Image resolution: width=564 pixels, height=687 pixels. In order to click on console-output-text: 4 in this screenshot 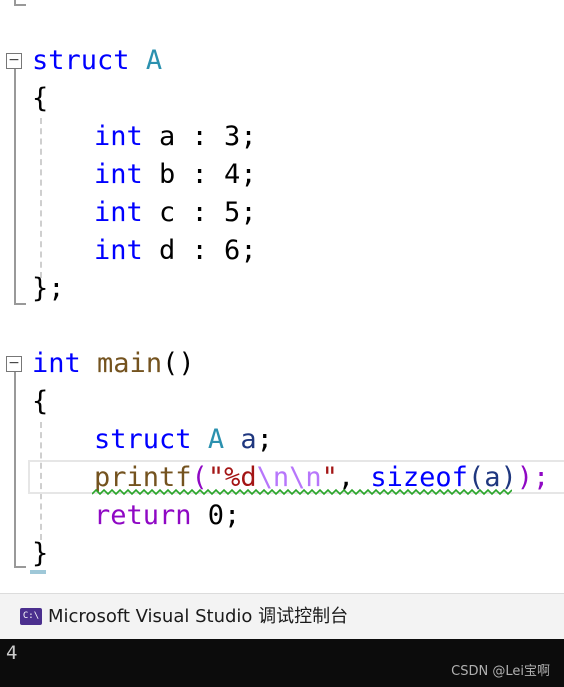, I will do `click(12, 653)`.